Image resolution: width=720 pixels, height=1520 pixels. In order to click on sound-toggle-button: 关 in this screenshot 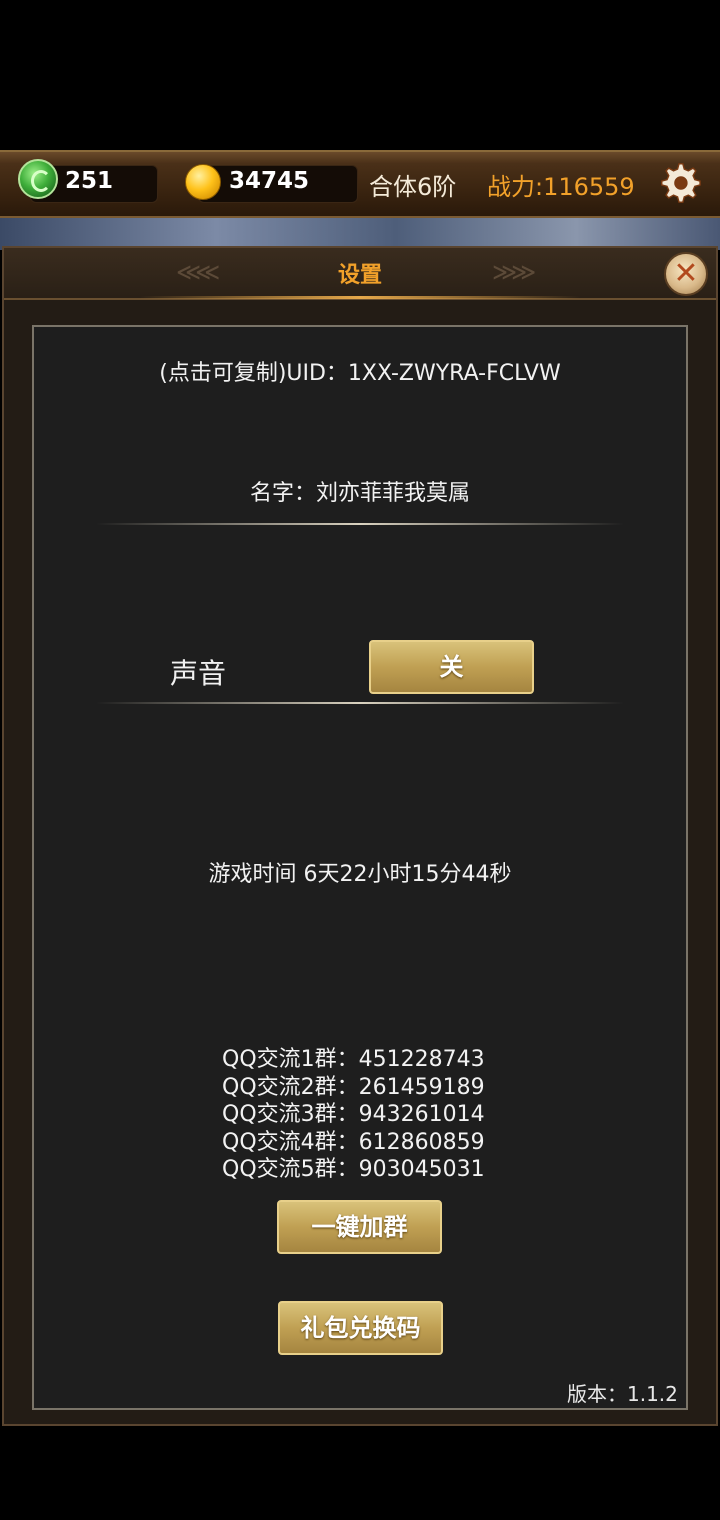, I will do `click(451, 667)`.